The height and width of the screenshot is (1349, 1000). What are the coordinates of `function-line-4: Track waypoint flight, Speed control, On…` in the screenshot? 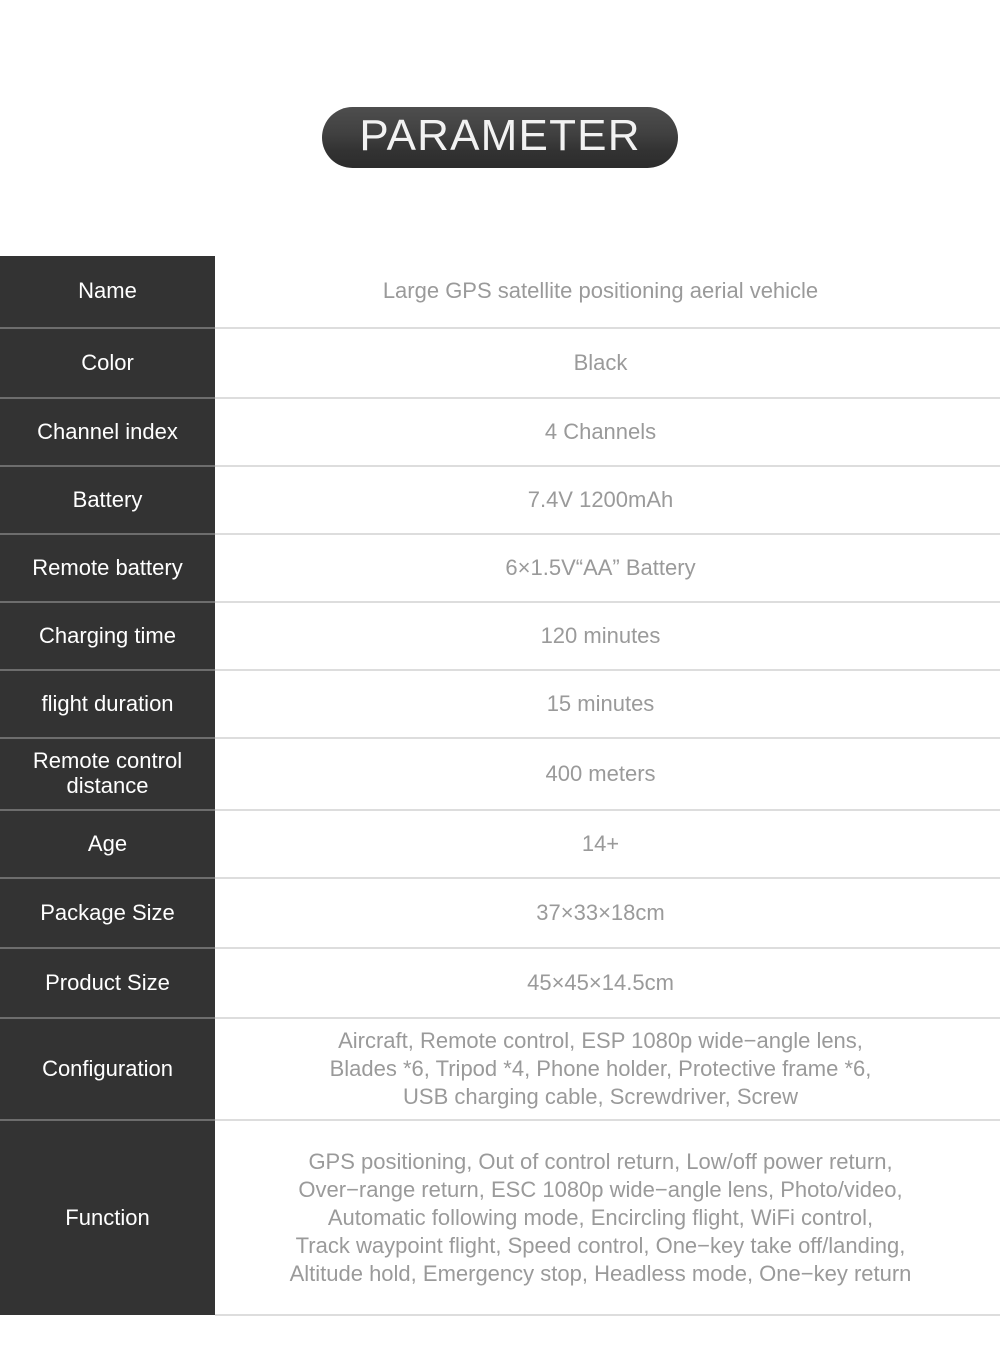 It's located at (600, 1246).